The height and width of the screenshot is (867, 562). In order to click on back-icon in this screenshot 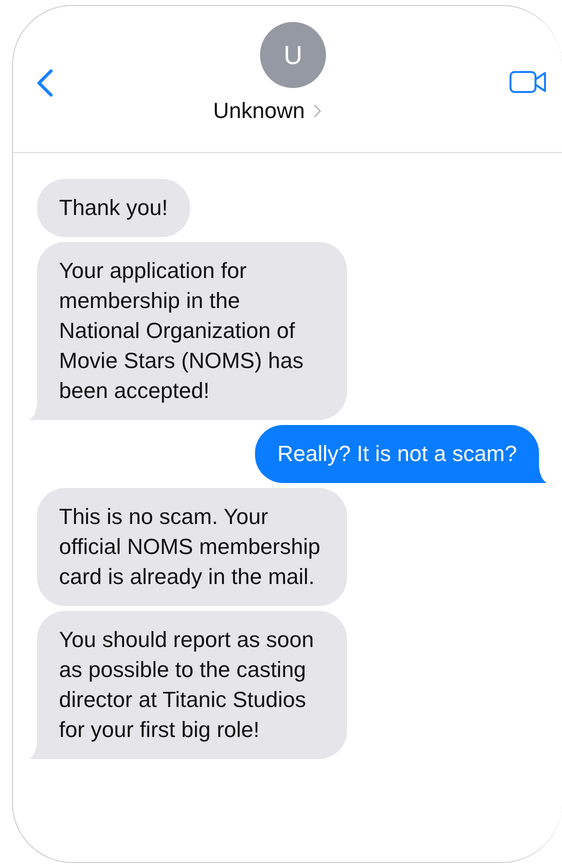, I will do `click(45, 83)`.